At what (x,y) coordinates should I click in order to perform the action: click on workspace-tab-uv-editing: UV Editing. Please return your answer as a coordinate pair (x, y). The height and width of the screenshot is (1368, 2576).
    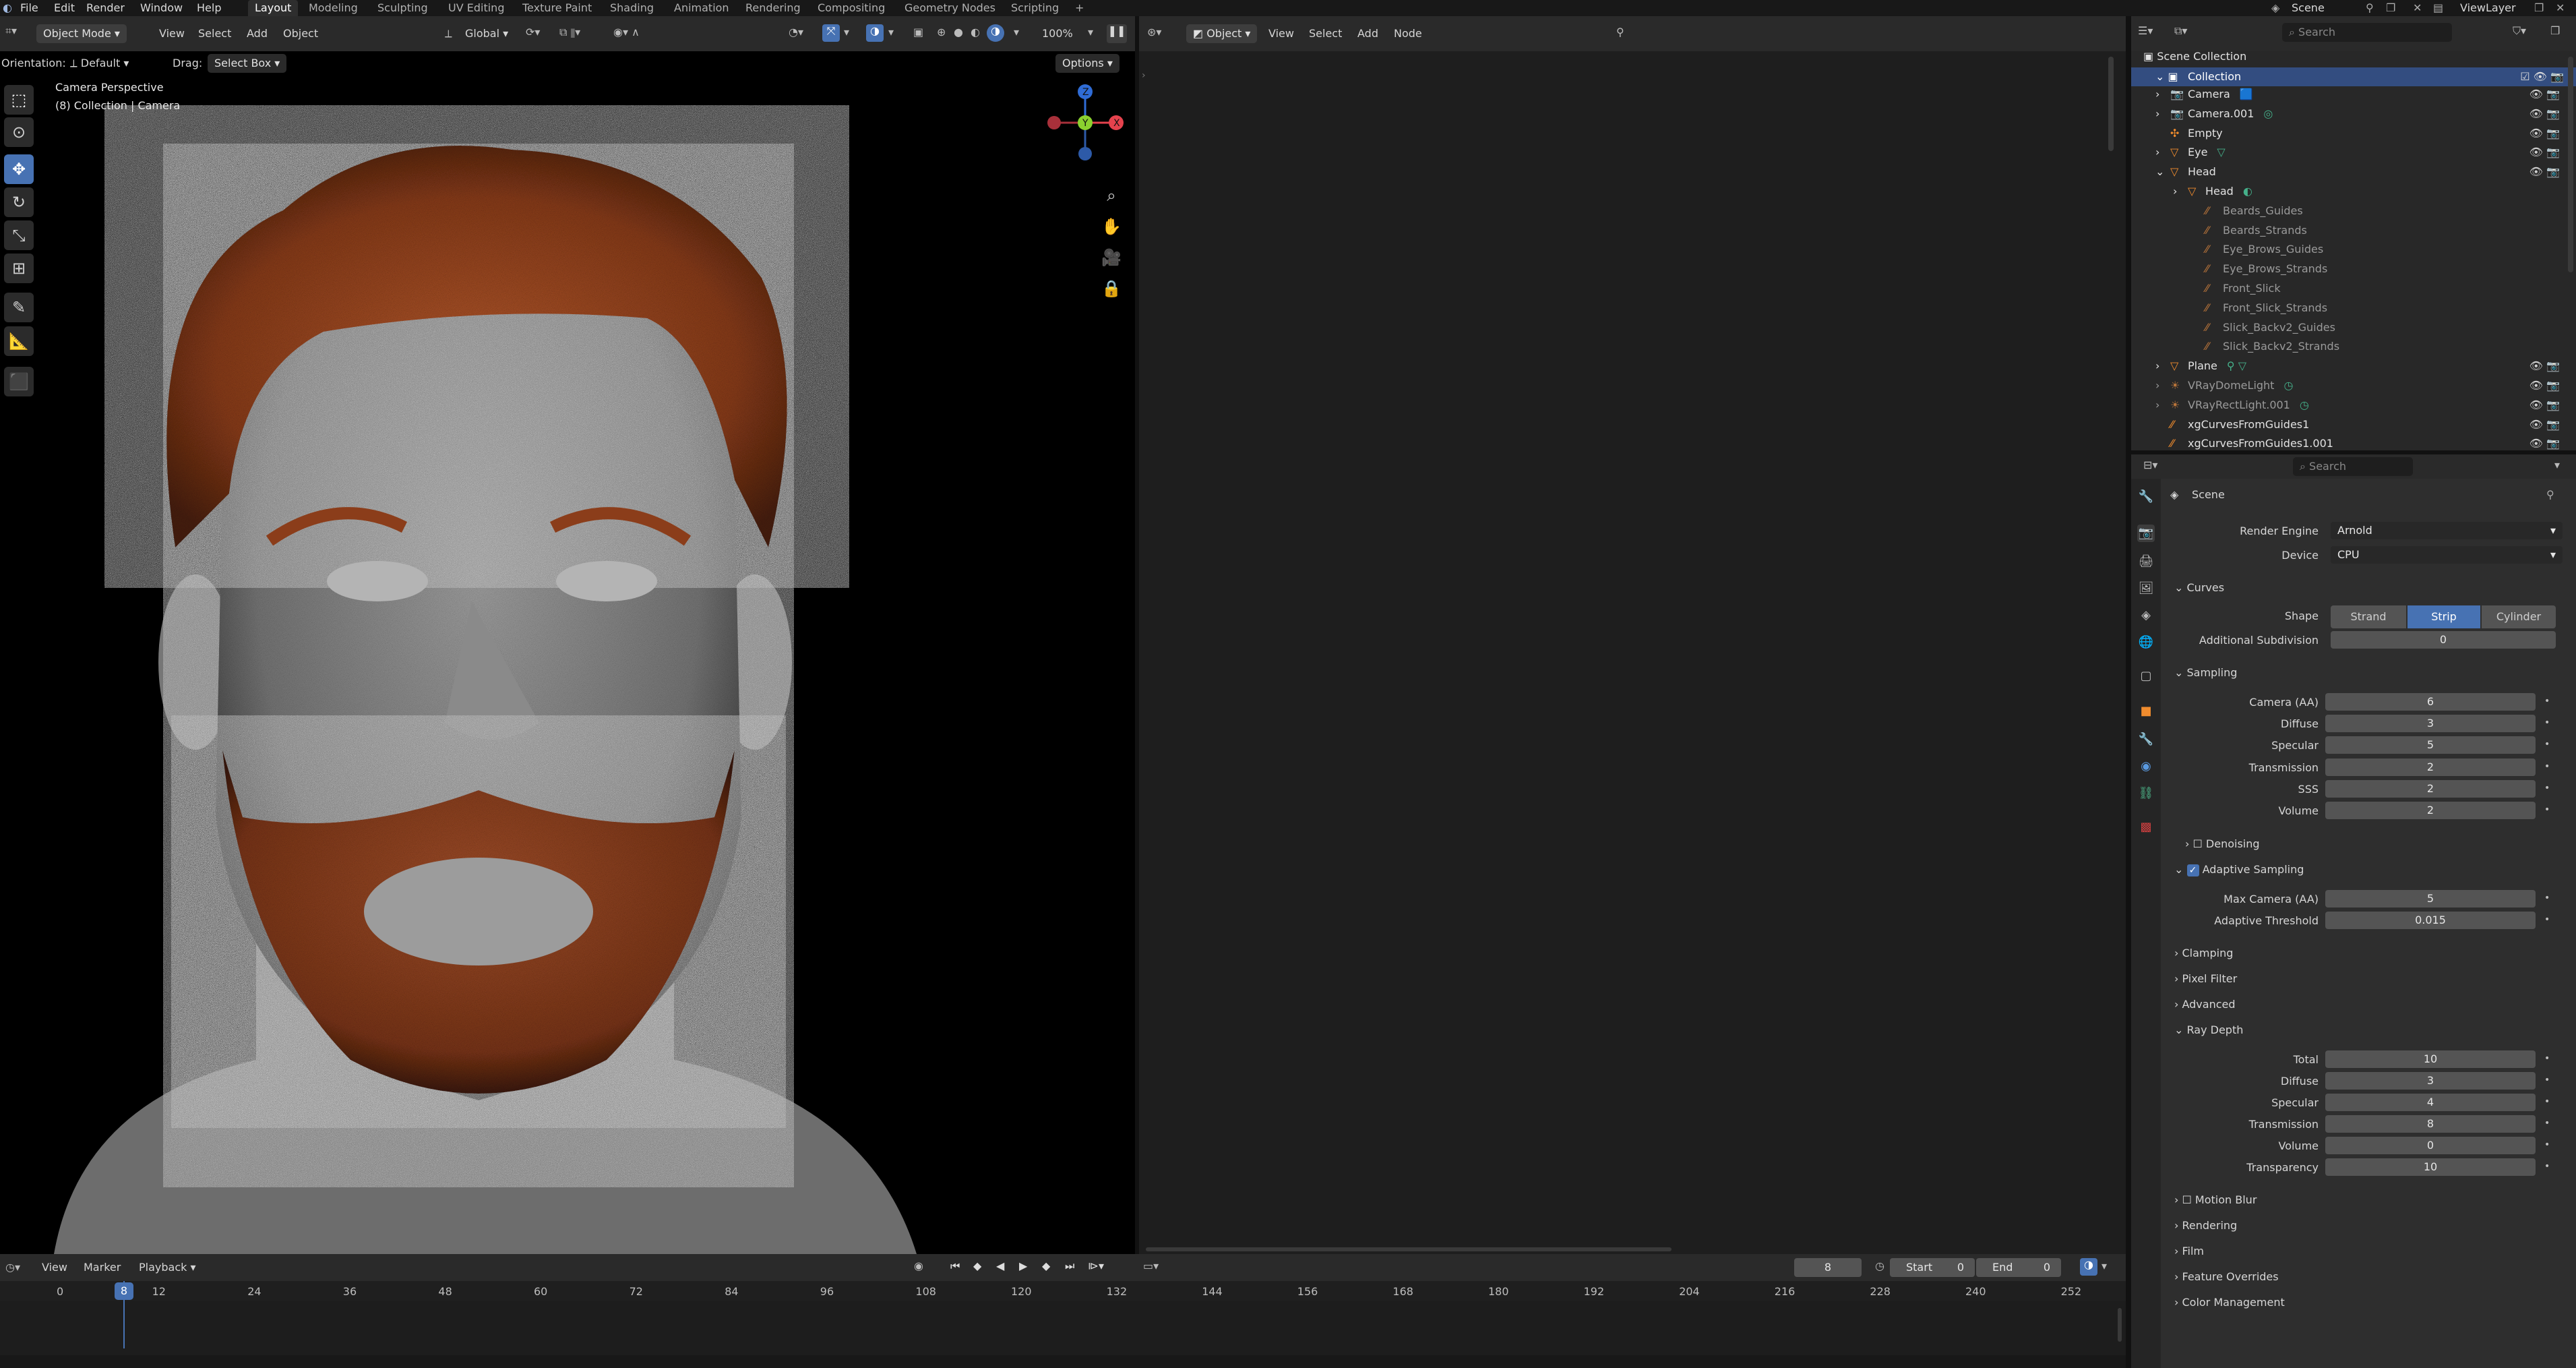
    Looking at the image, I should click on (476, 8).